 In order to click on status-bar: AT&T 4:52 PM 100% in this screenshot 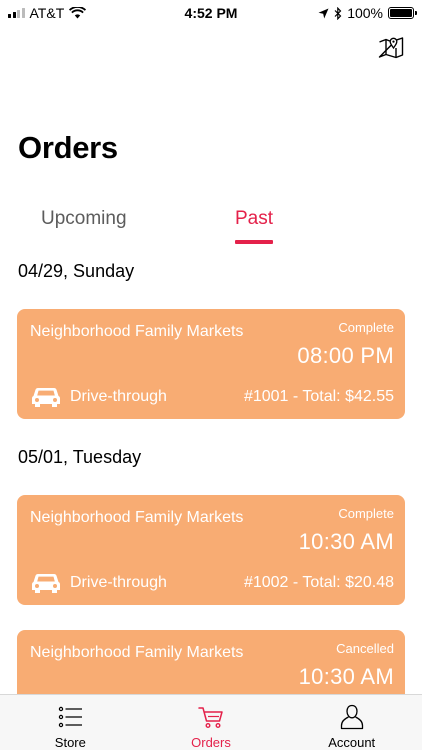, I will do `click(211, 13)`.